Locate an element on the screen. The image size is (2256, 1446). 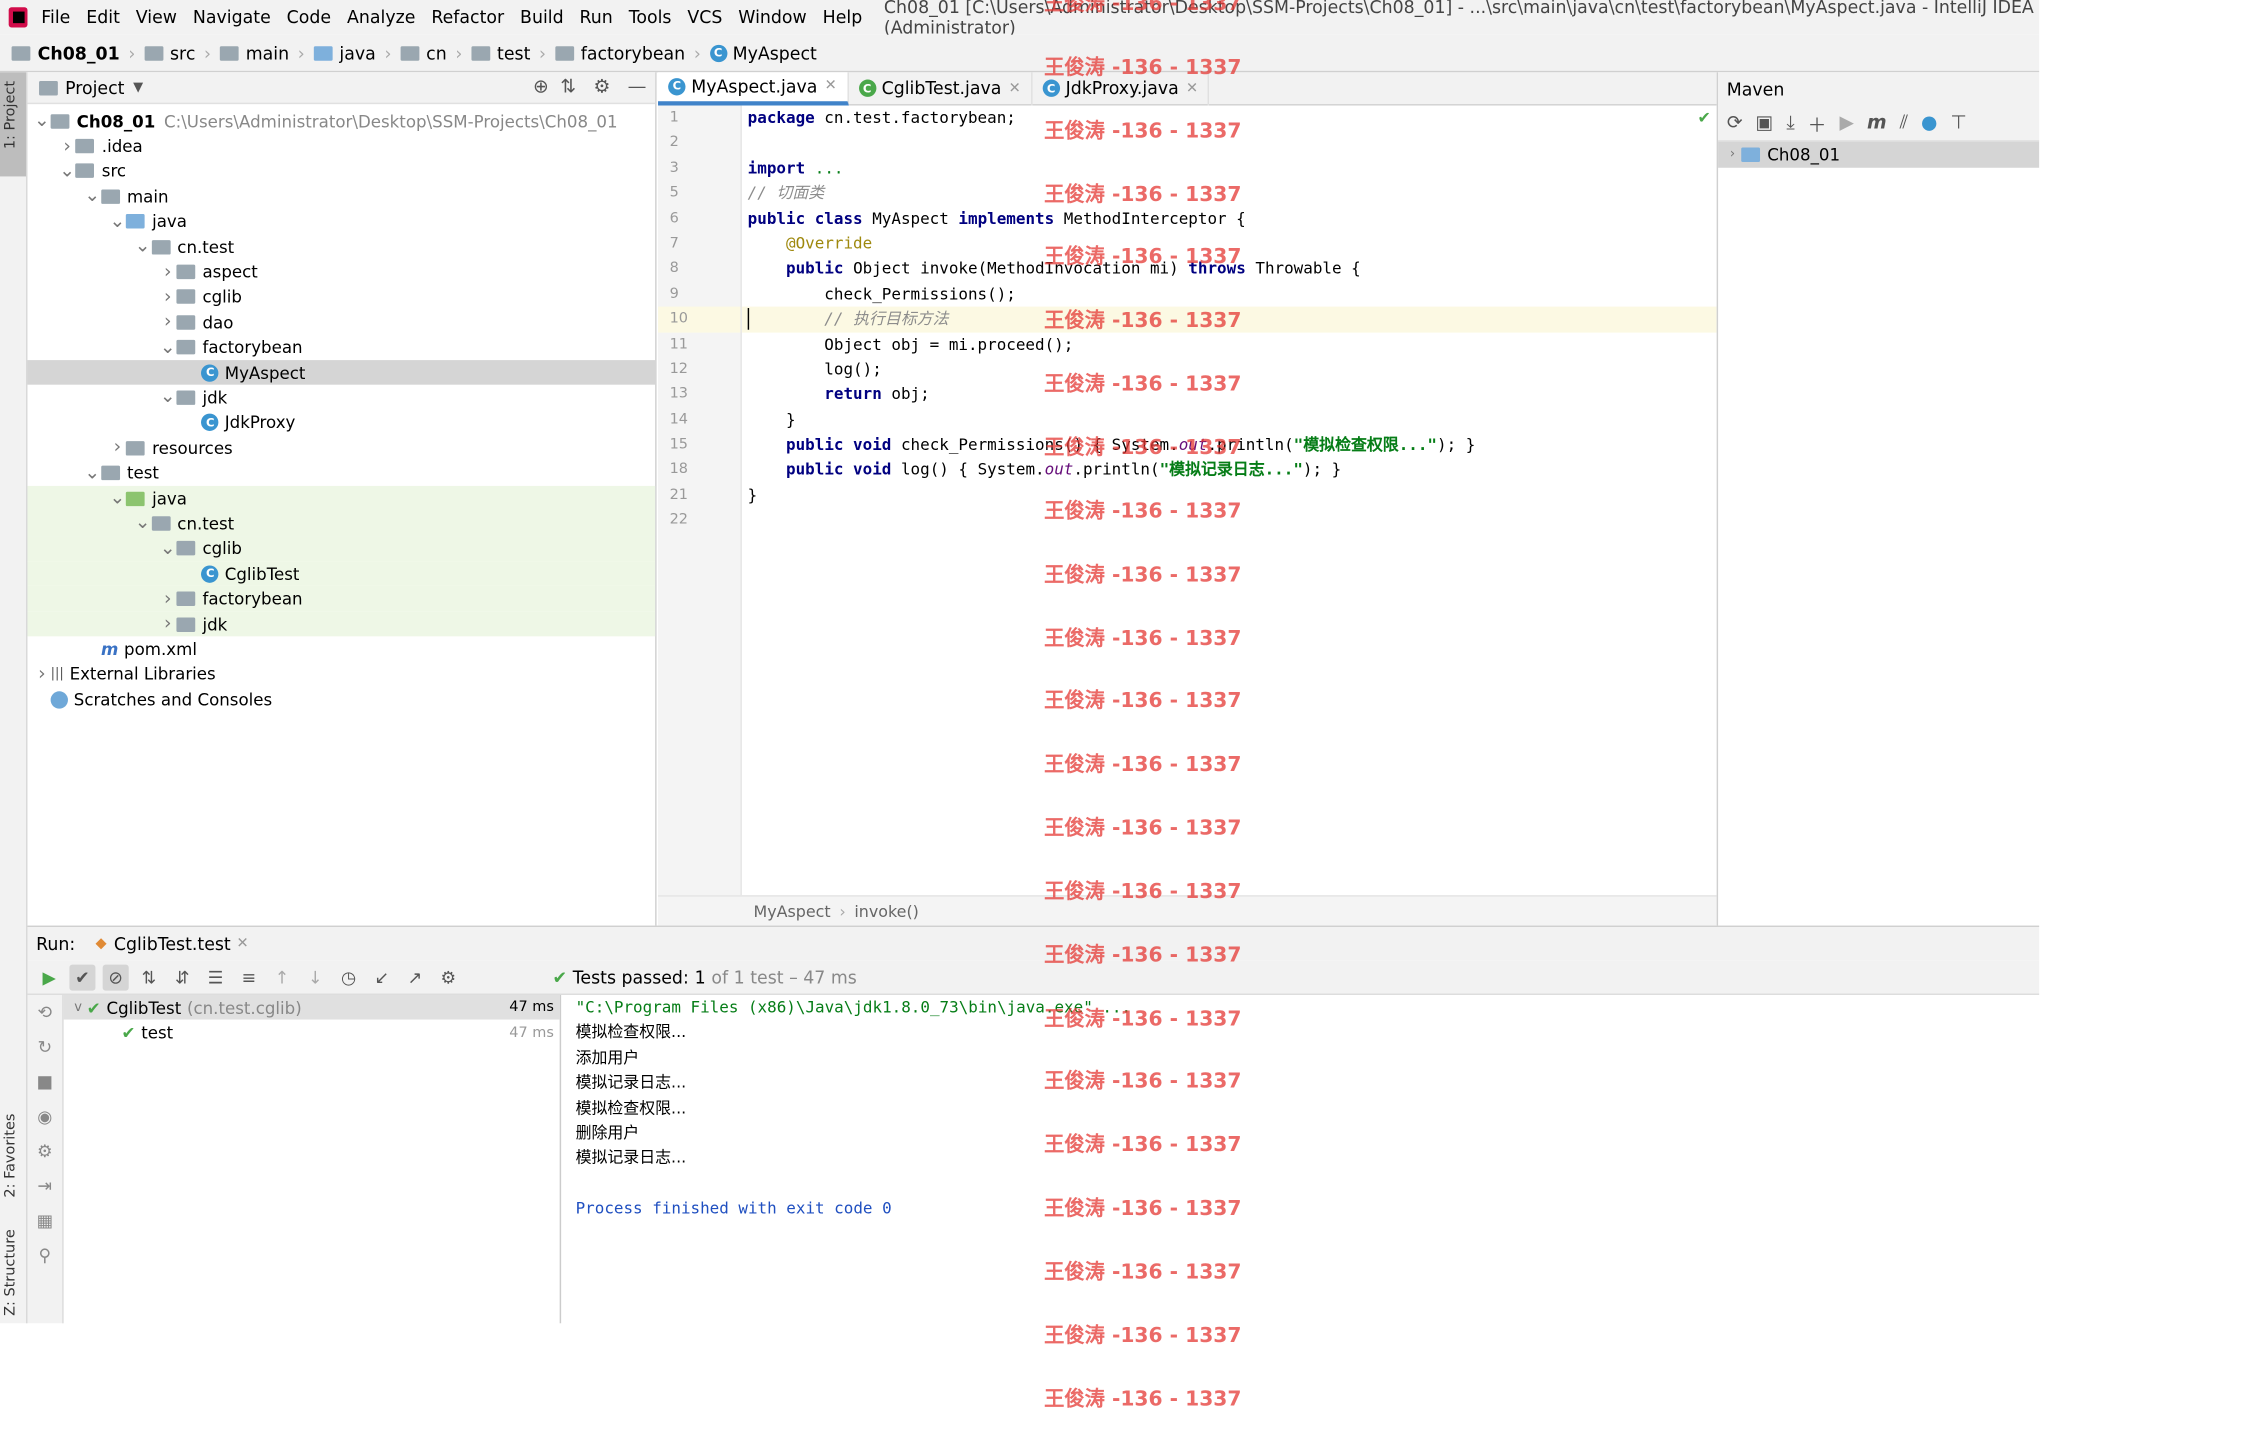
exit-icon: ⇥ is located at coordinates (44, 1186).